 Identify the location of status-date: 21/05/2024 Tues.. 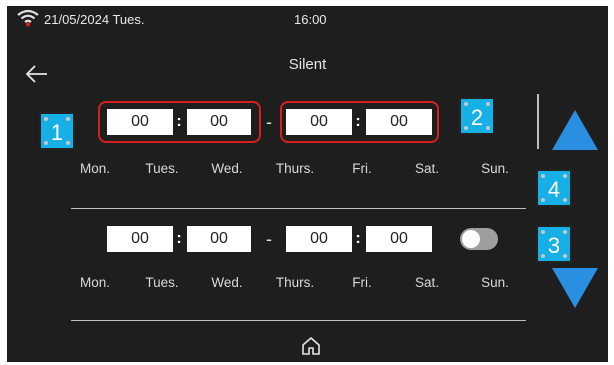
(94, 19).